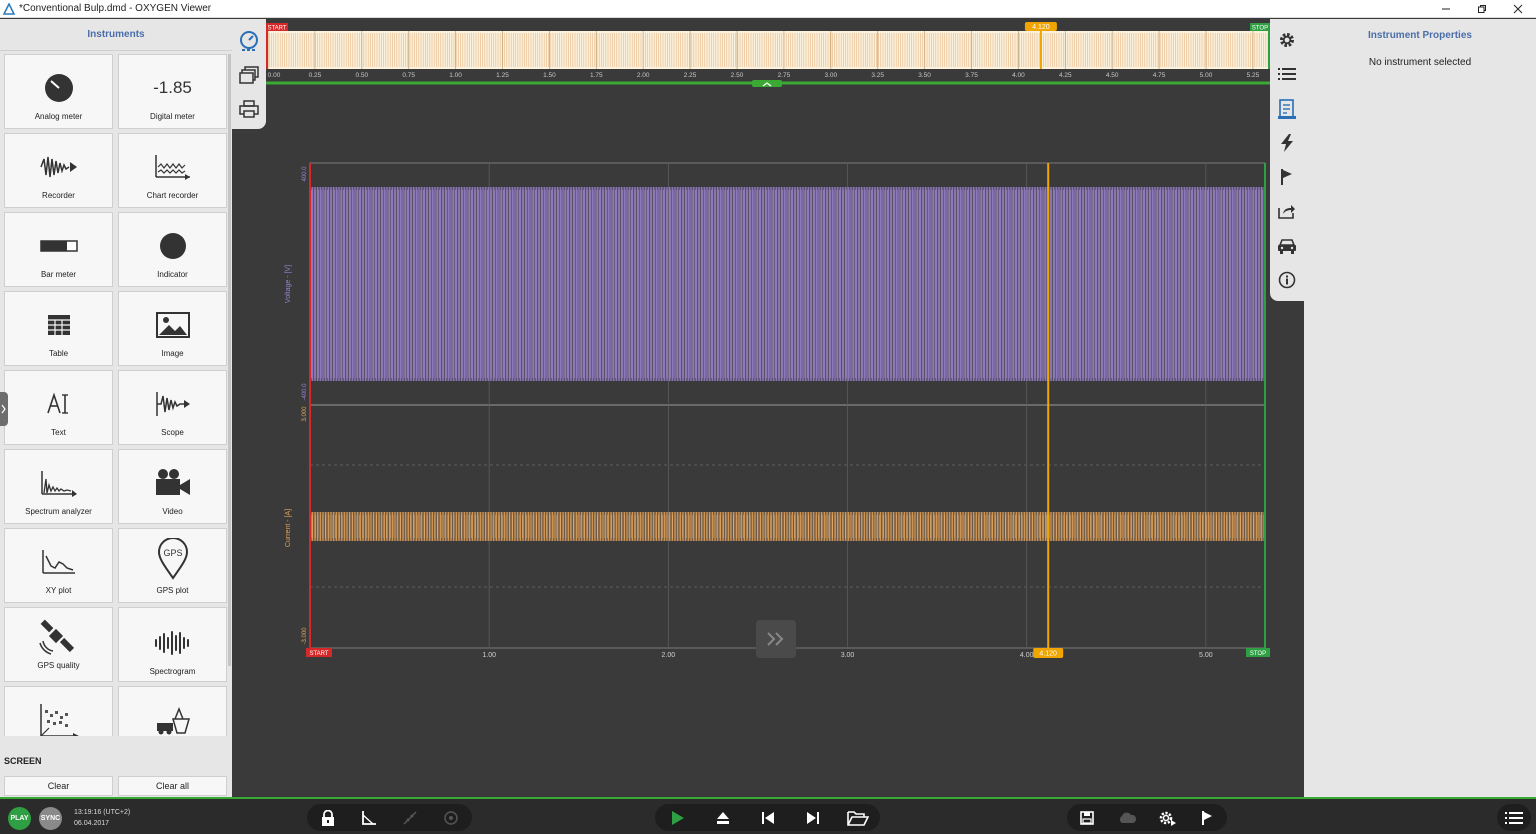 The height and width of the screenshot is (834, 1536). Describe the element at coordinates (408, 75) in the screenshot. I see `overview-tick-label: 0.75` at that location.